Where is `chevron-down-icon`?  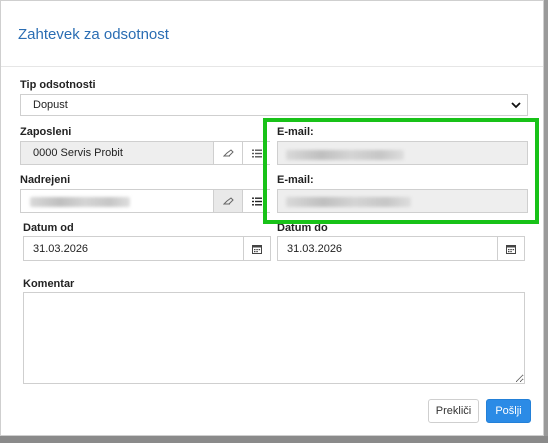
chevron-down-icon is located at coordinates (516, 105).